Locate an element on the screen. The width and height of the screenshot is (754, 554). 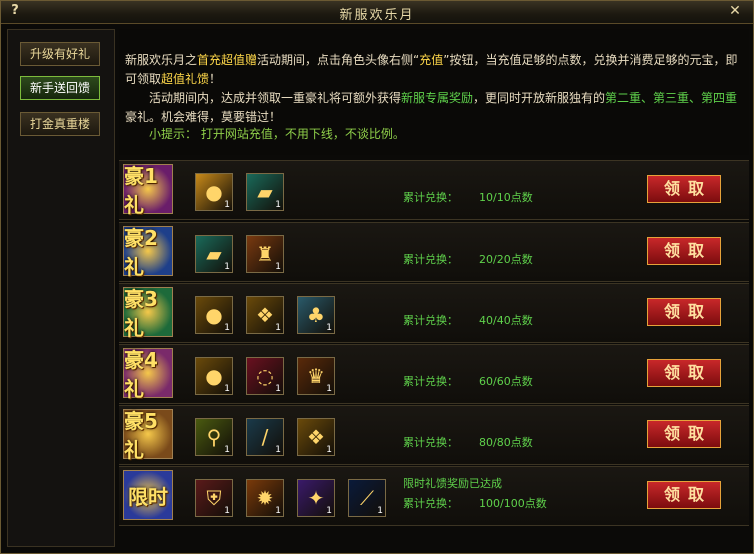
purple-dragon-icon: ✦ 1 is located at coordinates (316, 498).